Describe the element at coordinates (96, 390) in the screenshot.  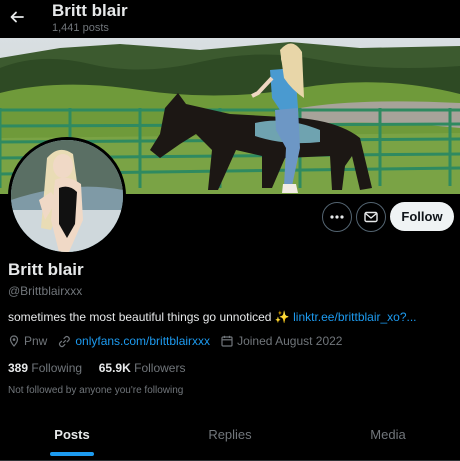
I see `not-followed-note: Not followed by anyone you're following` at that location.